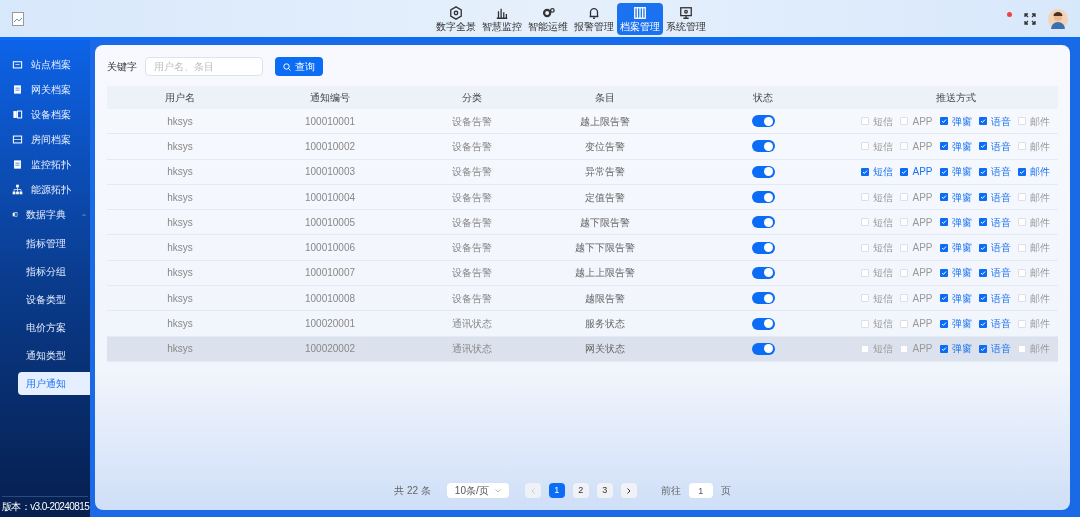 This screenshot has height=517, width=1080. I want to click on next-page-button, so click(628, 490).